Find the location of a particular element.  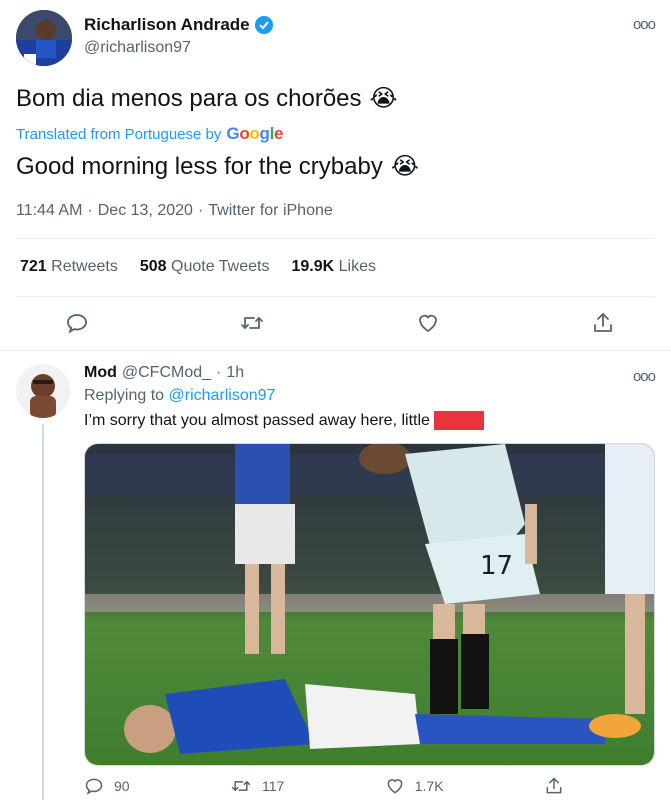

retweets-stat: 721 Retweets is located at coordinates (69, 267).